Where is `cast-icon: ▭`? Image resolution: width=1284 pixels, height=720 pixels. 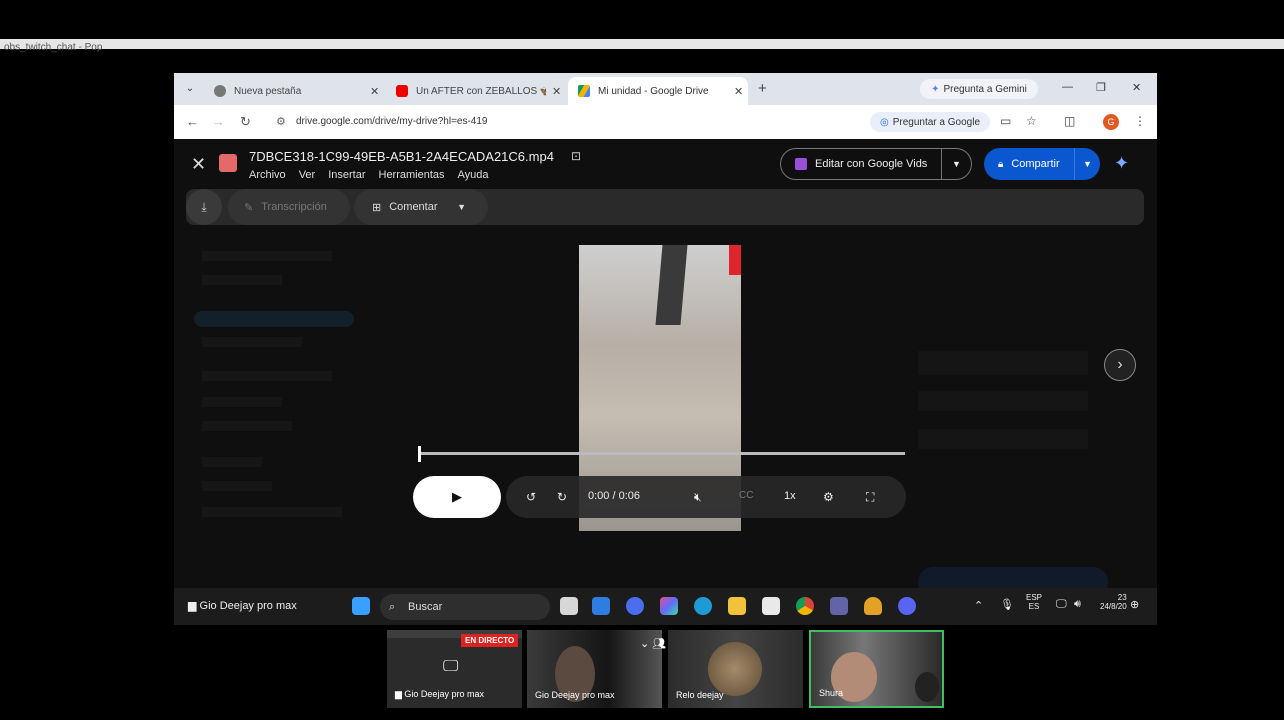 cast-icon: ▭ is located at coordinates (1005, 121).